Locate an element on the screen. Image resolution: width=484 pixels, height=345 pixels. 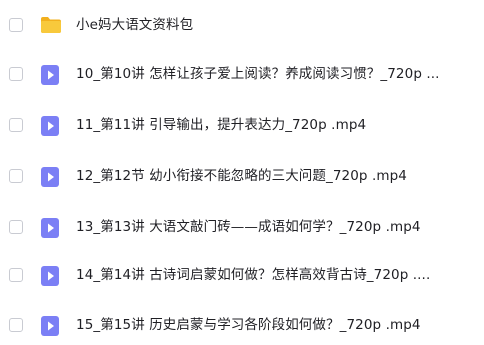
list-item-video: 11_第11讲 引导输出，提升表达力_720p .mp4 is located at coordinates (242, 125).